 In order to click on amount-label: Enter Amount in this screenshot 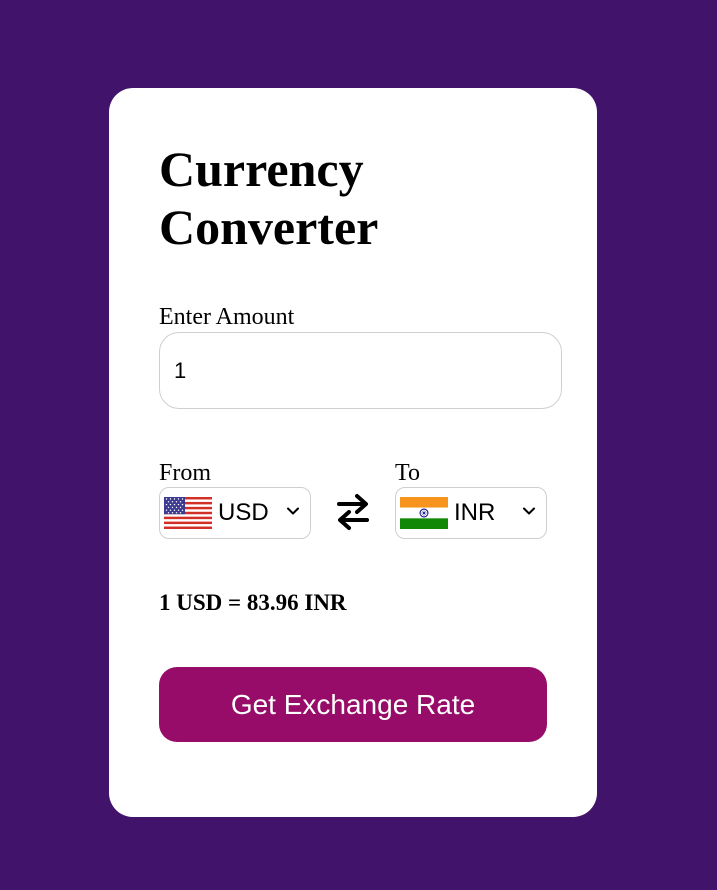, I will do `click(227, 317)`.